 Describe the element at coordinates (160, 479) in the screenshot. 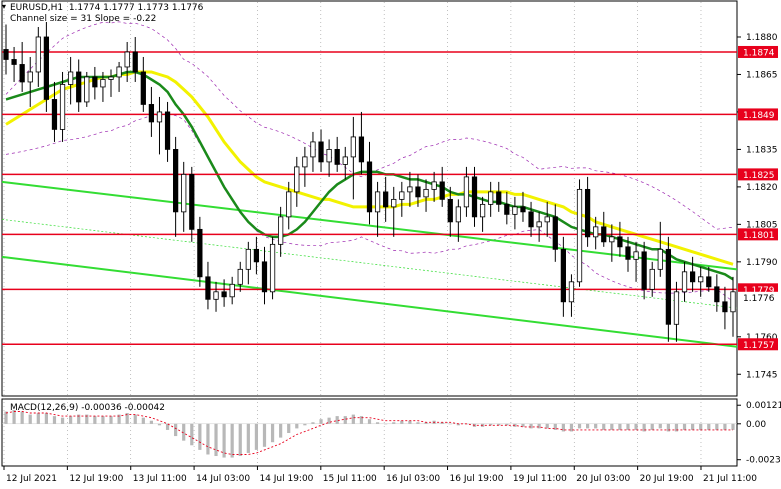

I see `x-tick-label: 13 Jul 11:00` at that location.